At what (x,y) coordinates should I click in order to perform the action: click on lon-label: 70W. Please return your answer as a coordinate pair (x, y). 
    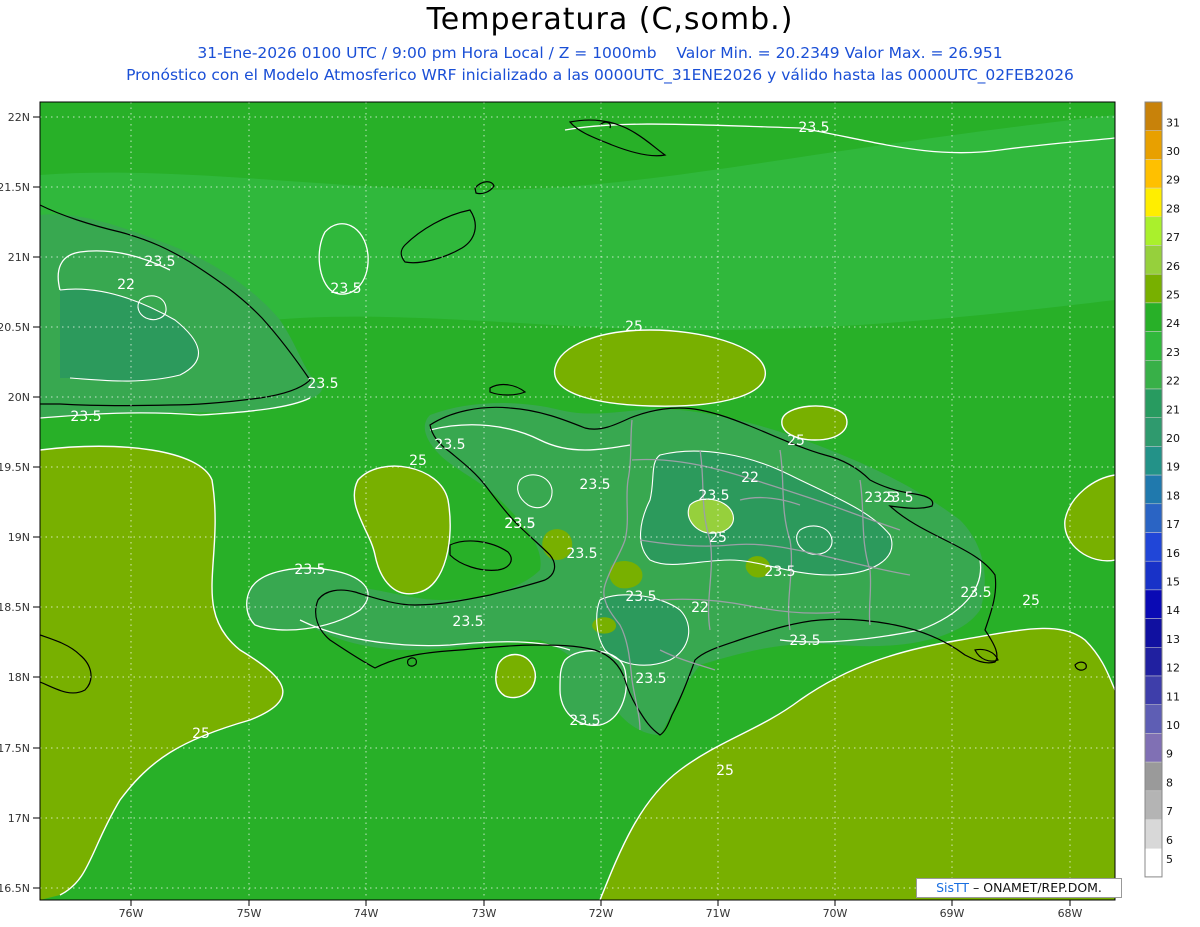
    Looking at the image, I should click on (835, 913).